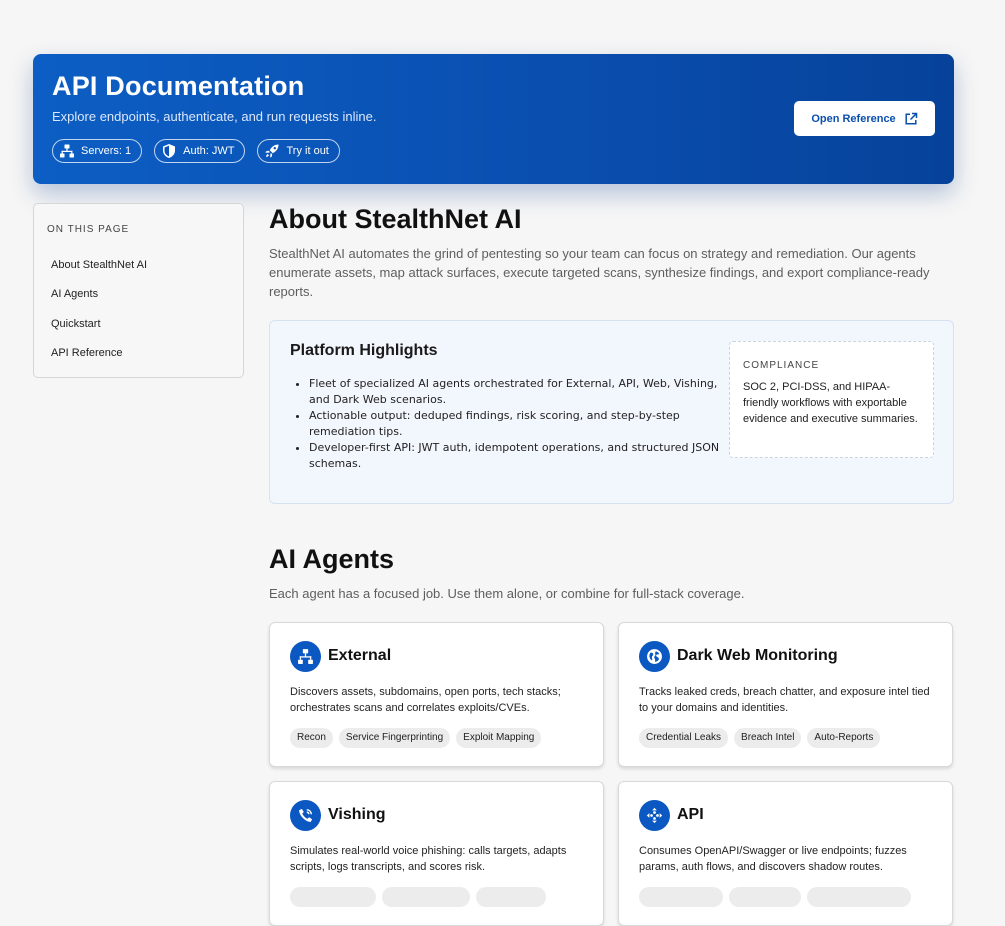  What do you see at coordinates (169, 151) in the screenshot?
I see `shield-icon` at bounding box center [169, 151].